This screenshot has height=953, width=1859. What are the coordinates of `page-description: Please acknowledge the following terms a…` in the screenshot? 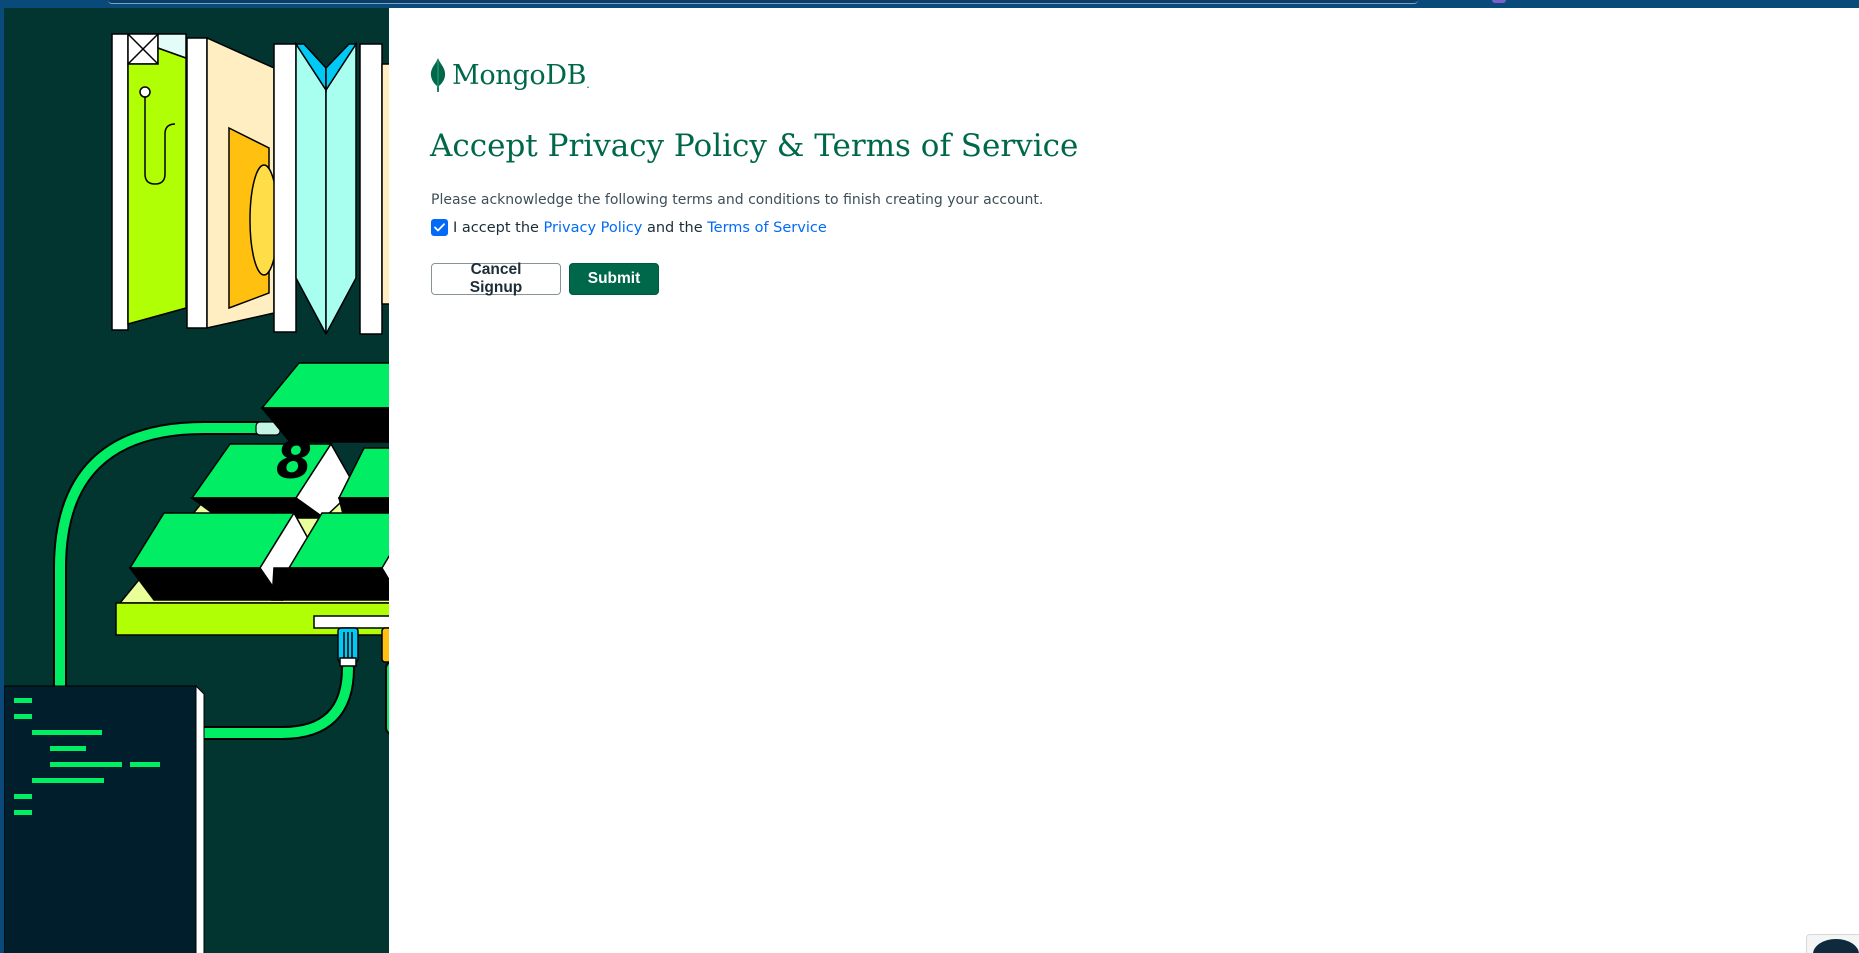 It's located at (737, 200).